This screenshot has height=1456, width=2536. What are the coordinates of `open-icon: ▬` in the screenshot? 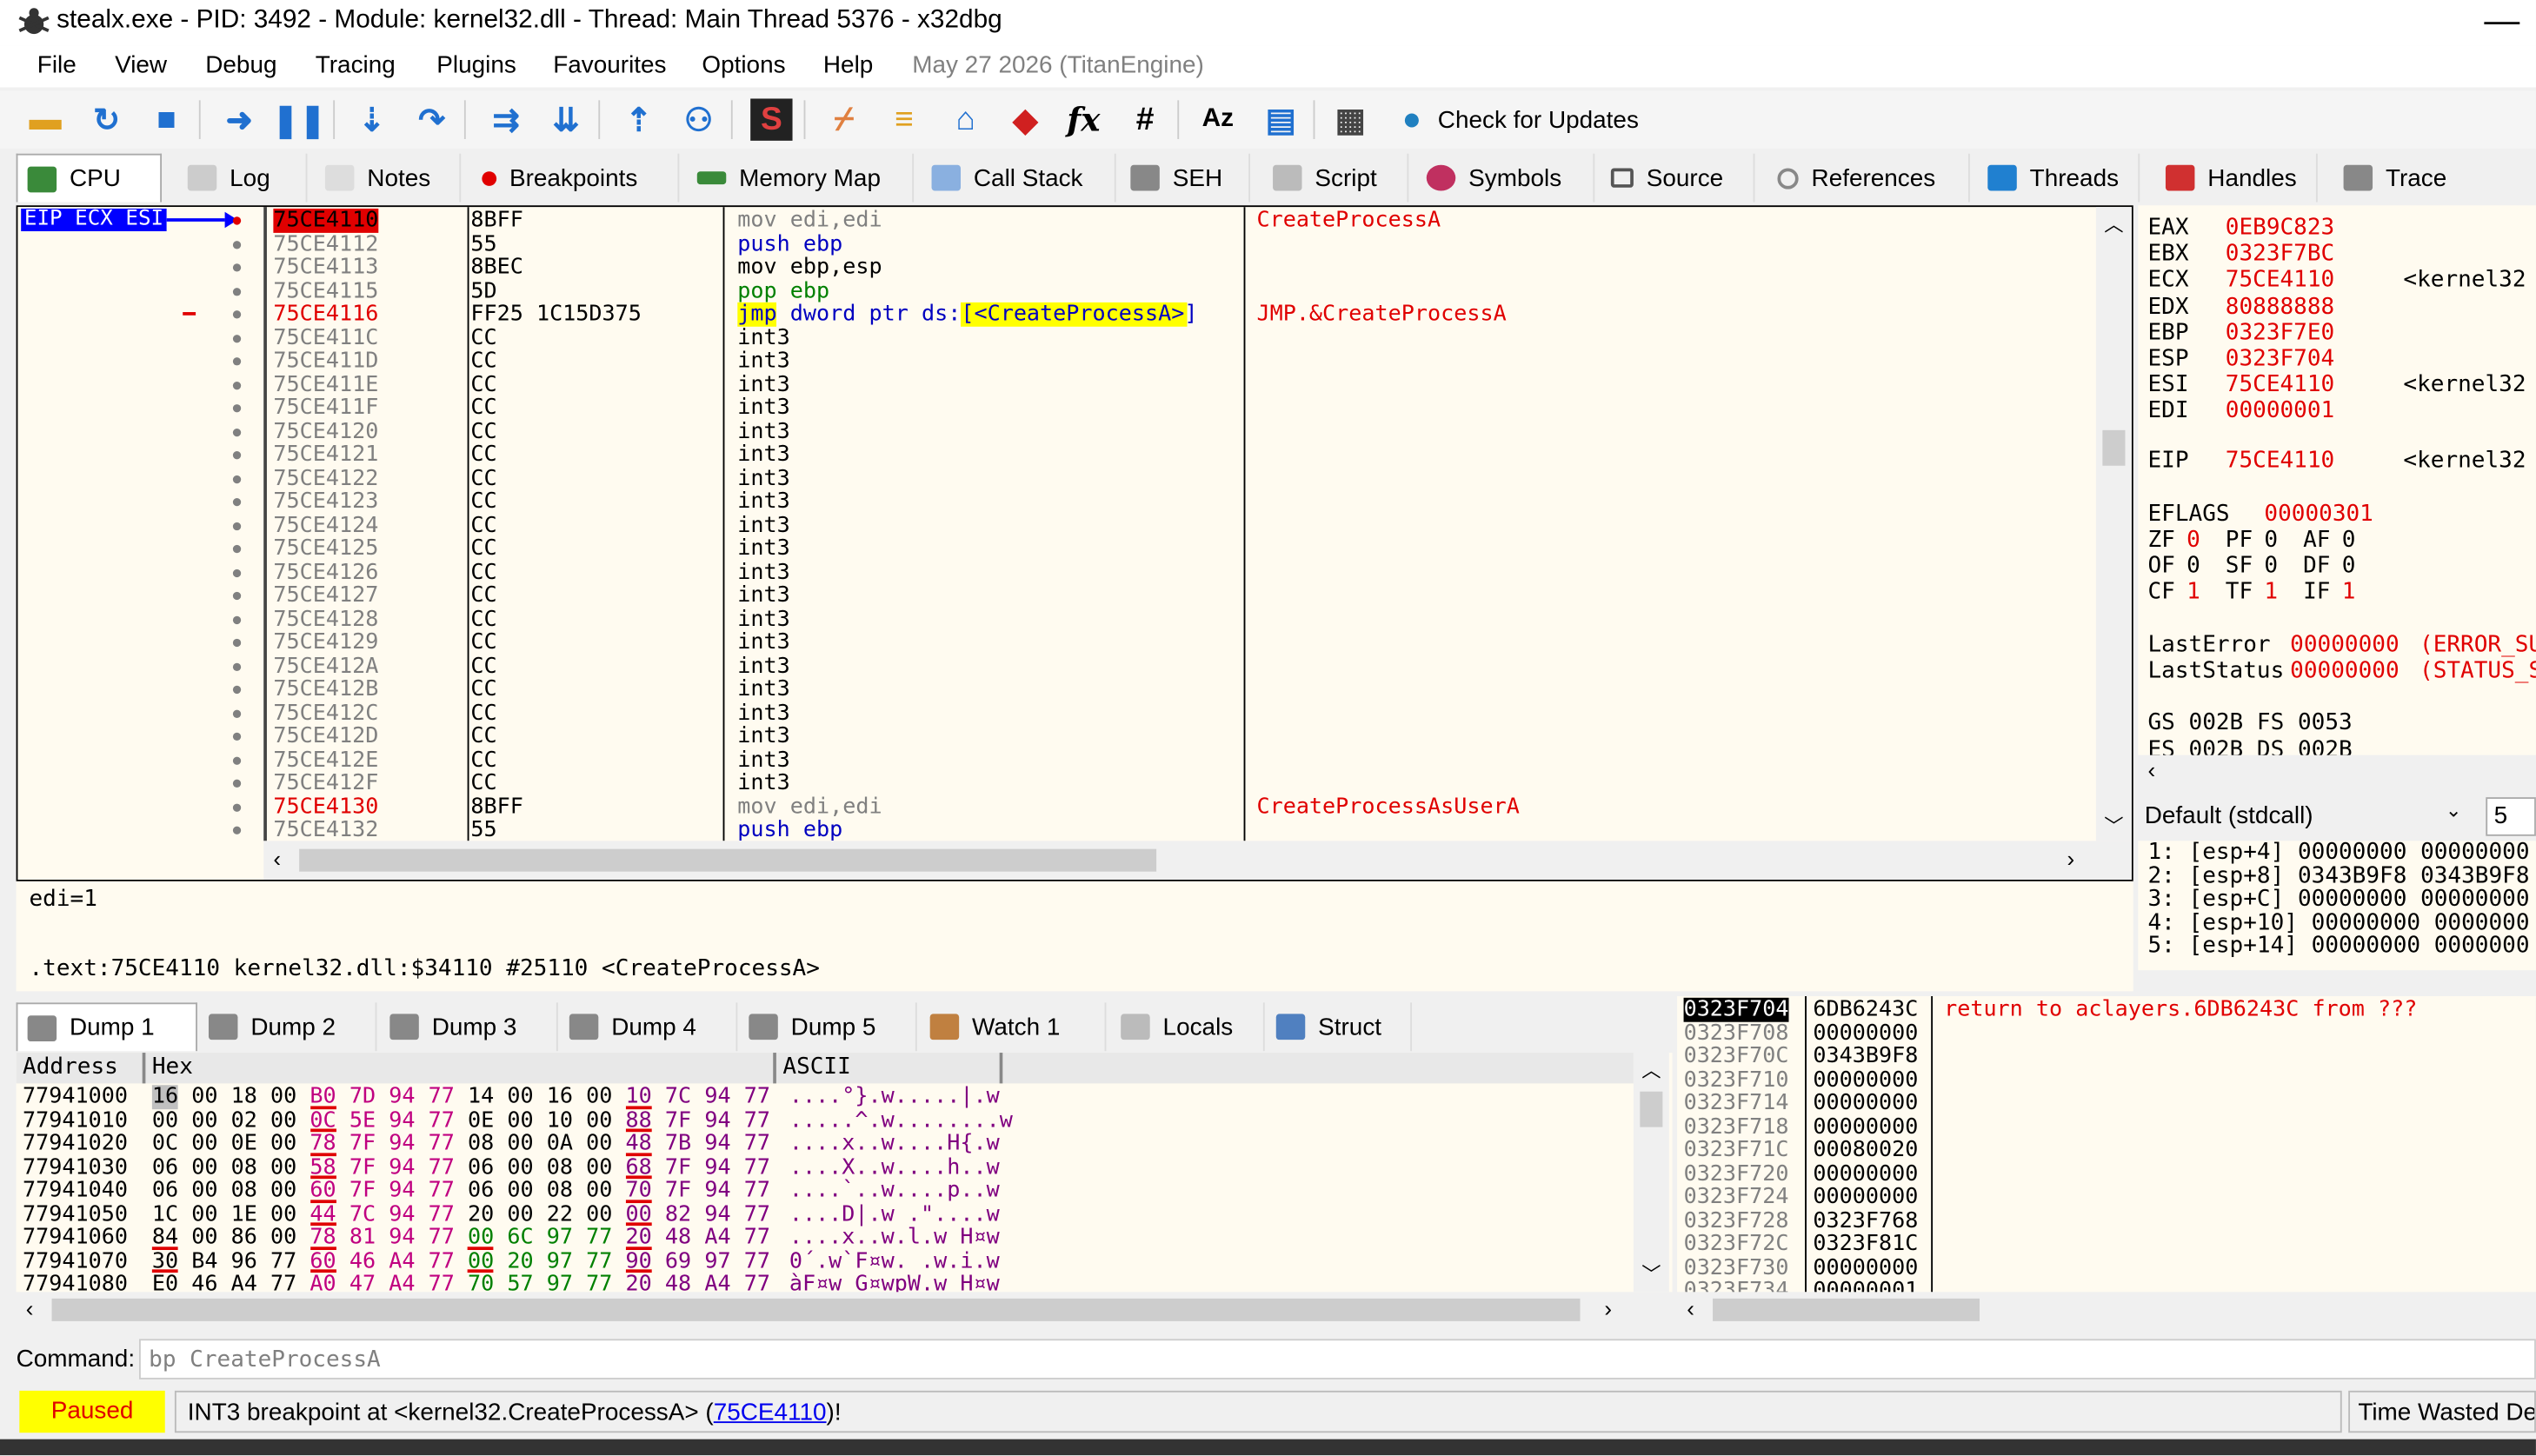 It's located at (45, 119).